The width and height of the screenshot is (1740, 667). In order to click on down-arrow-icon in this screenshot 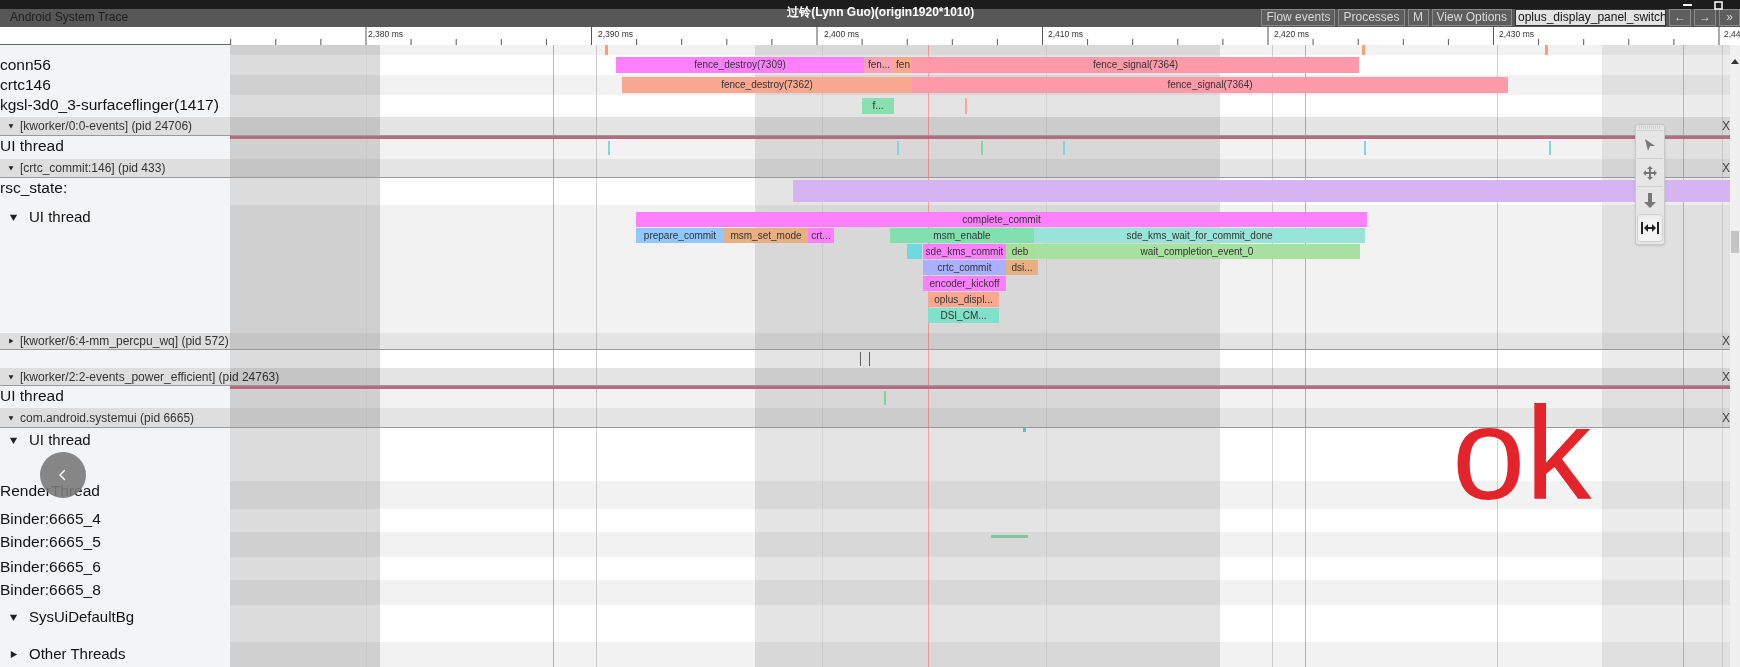, I will do `click(1650, 200)`.